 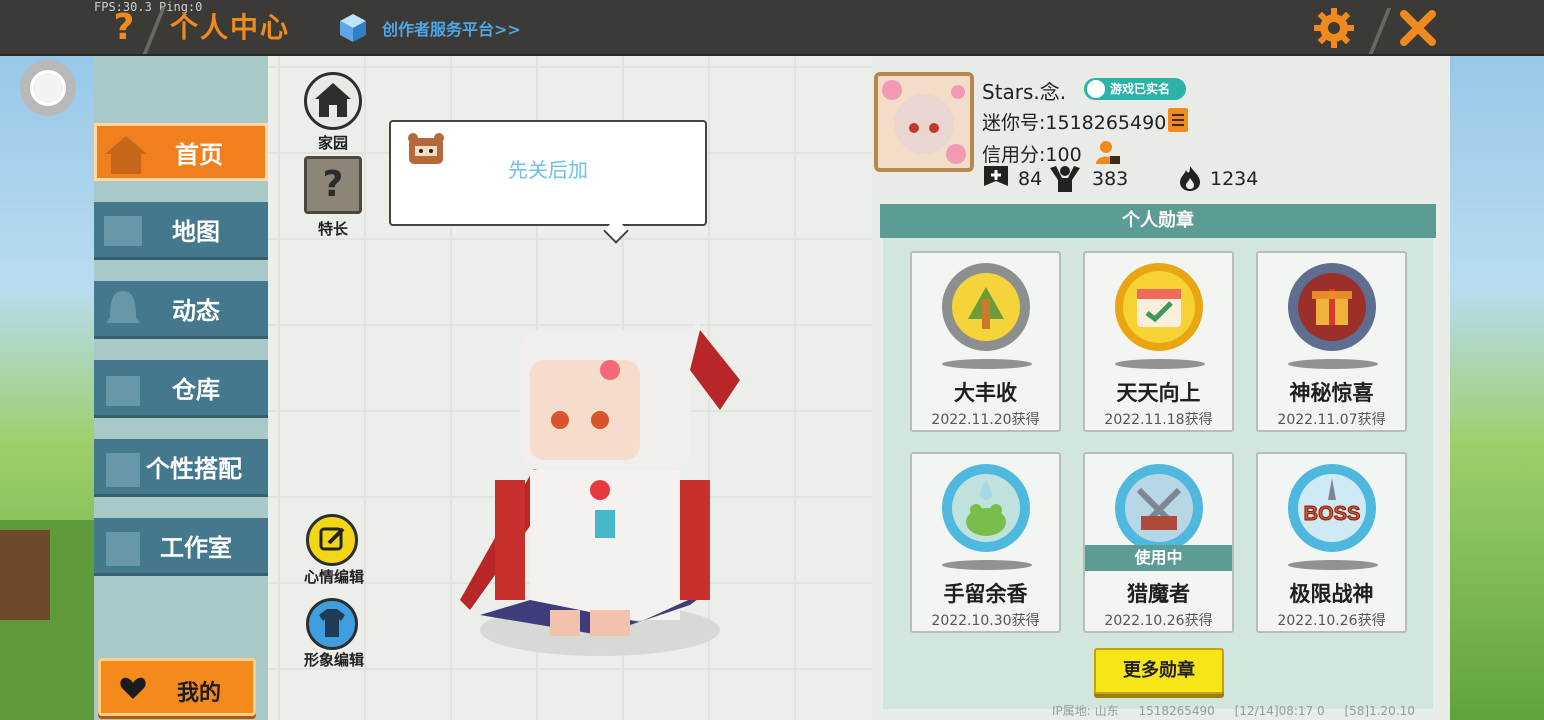 I want to click on heart-icon, so click(x=133, y=688).